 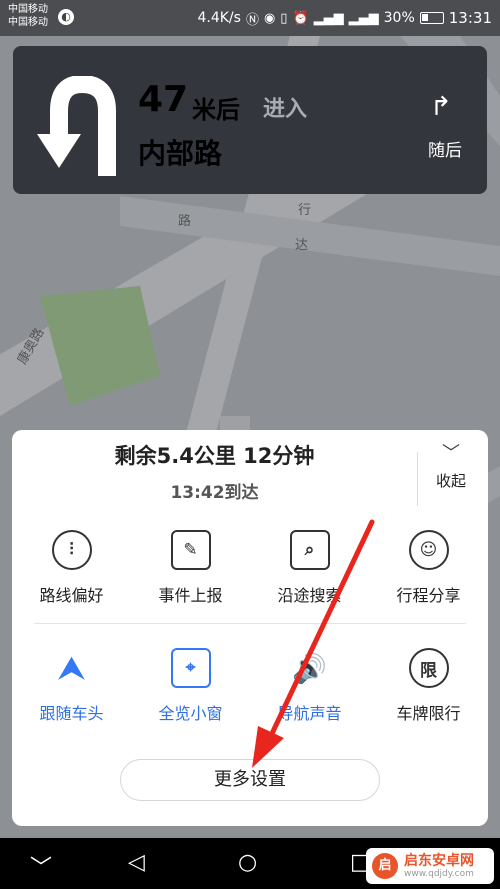 I want to click on route-preference-label: 路线偏好, so click(x=71, y=595).